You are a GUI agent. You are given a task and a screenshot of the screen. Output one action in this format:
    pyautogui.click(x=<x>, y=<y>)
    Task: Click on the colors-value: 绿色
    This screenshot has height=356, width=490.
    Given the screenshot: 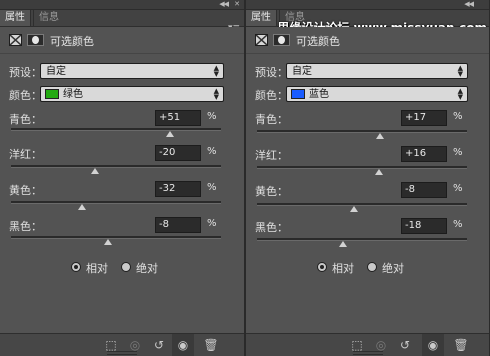 What is the action you would take?
    pyautogui.click(x=73, y=94)
    